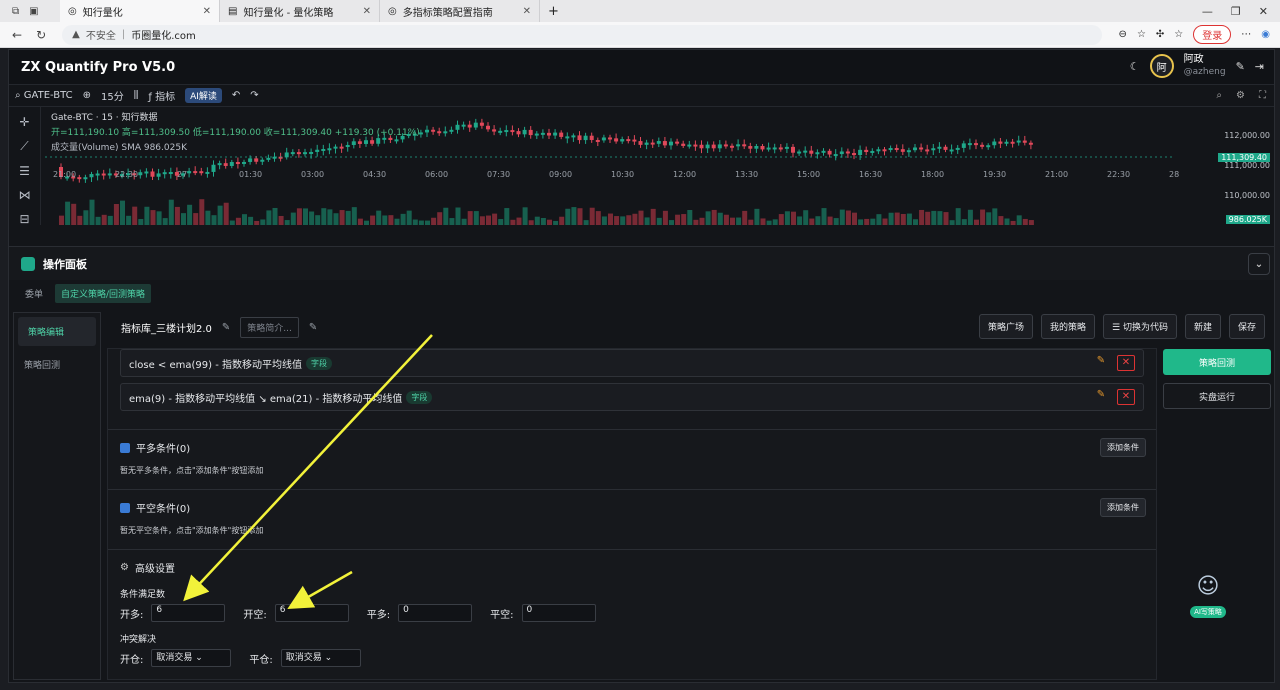  Describe the element at coordinates (24, 219) in the screenshot. I see `measure-icon: ⊟` at that location.